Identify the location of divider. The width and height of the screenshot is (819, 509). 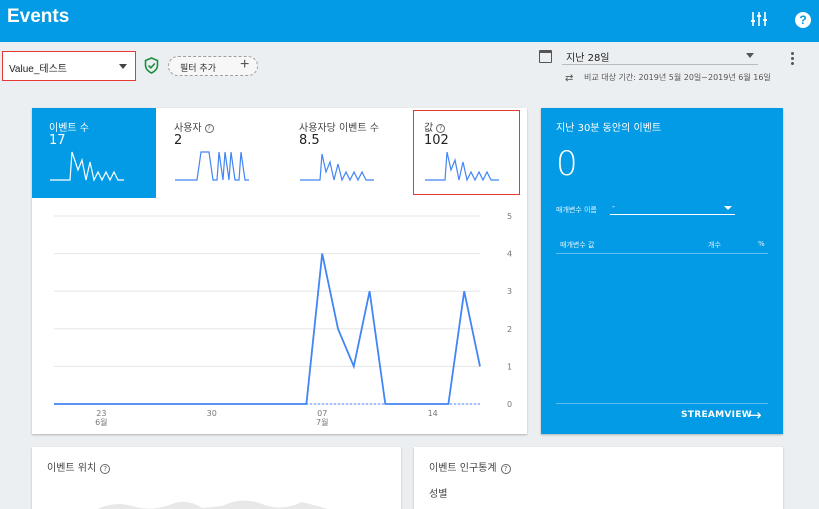
(662, 403).